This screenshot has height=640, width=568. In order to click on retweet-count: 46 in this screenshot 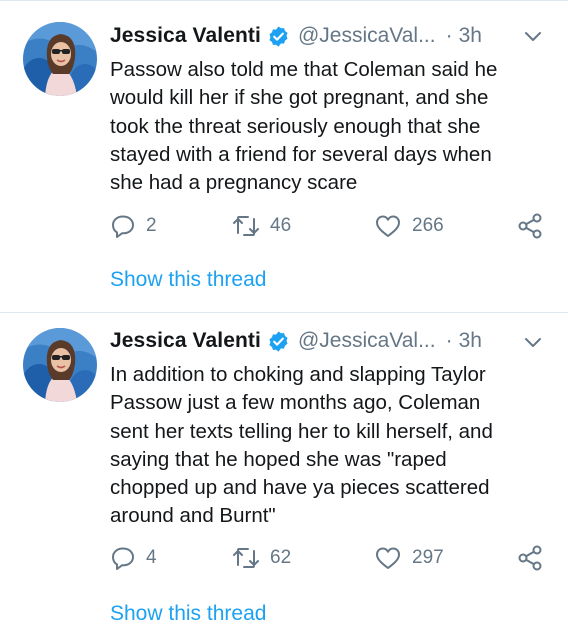, I will do `click(281, 225)`.